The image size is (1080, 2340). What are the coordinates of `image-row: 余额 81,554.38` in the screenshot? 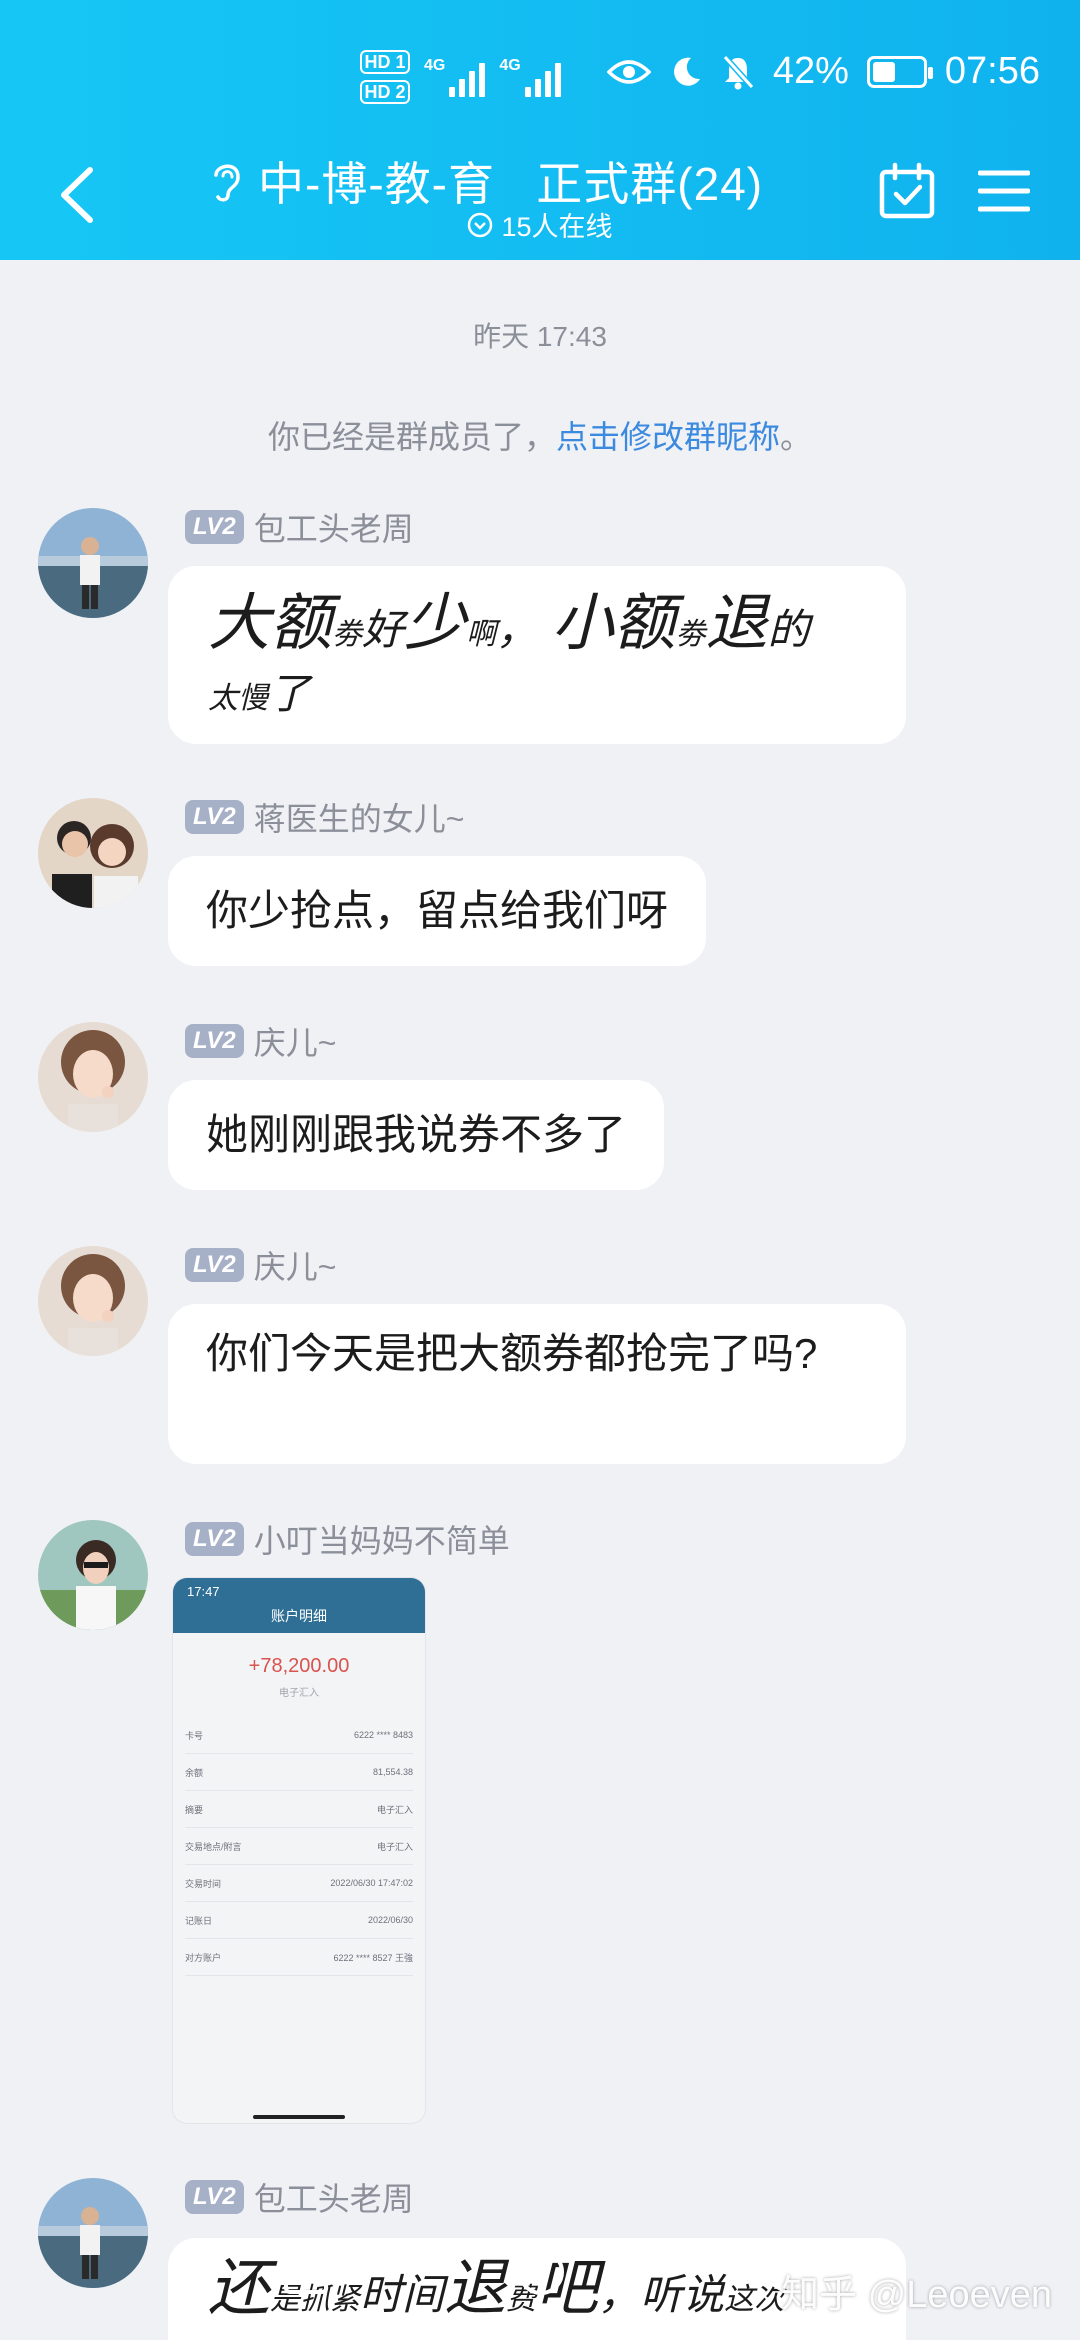 It's located at (299, 1772).